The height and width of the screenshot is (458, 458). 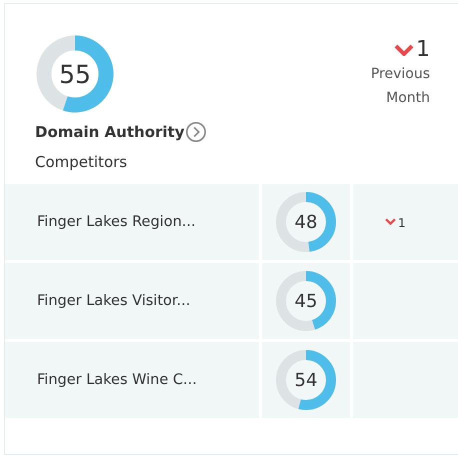 What do you see at coordinates (306, 380) in the screenshot?
I see `score-value: 54` at bounding box center [306, 380].